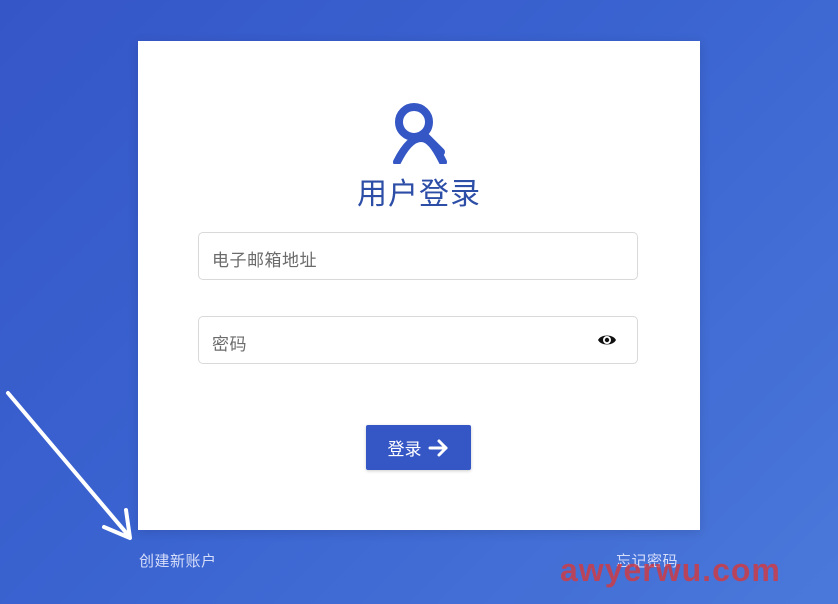 Image resolution: width=838 pixels, height=604 pixels. Describe the element at coordinates (419, 194) in the screenshot. I see `page-title: 用户登录` at that location.